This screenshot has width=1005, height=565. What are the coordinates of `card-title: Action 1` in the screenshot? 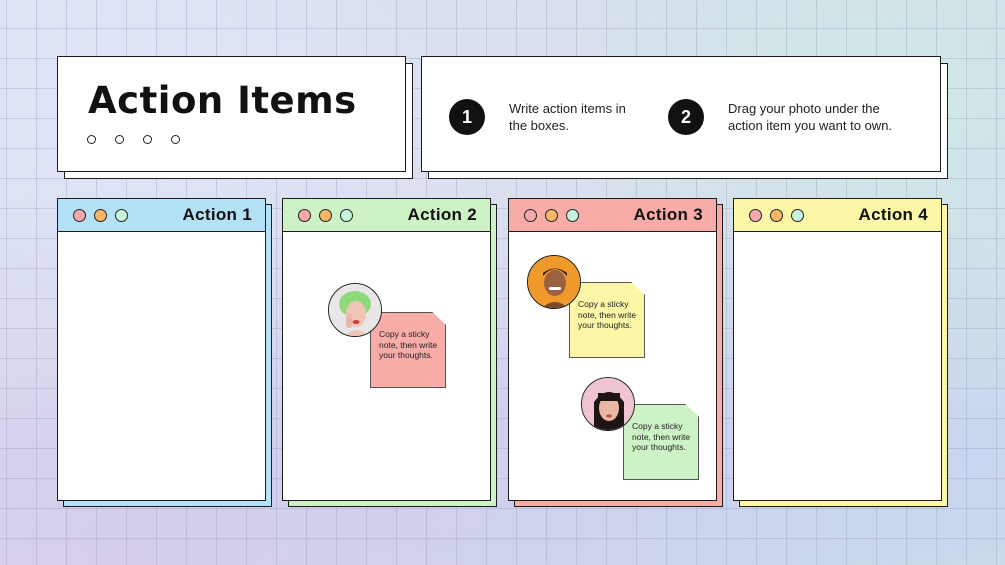 It's located at (217, 214).